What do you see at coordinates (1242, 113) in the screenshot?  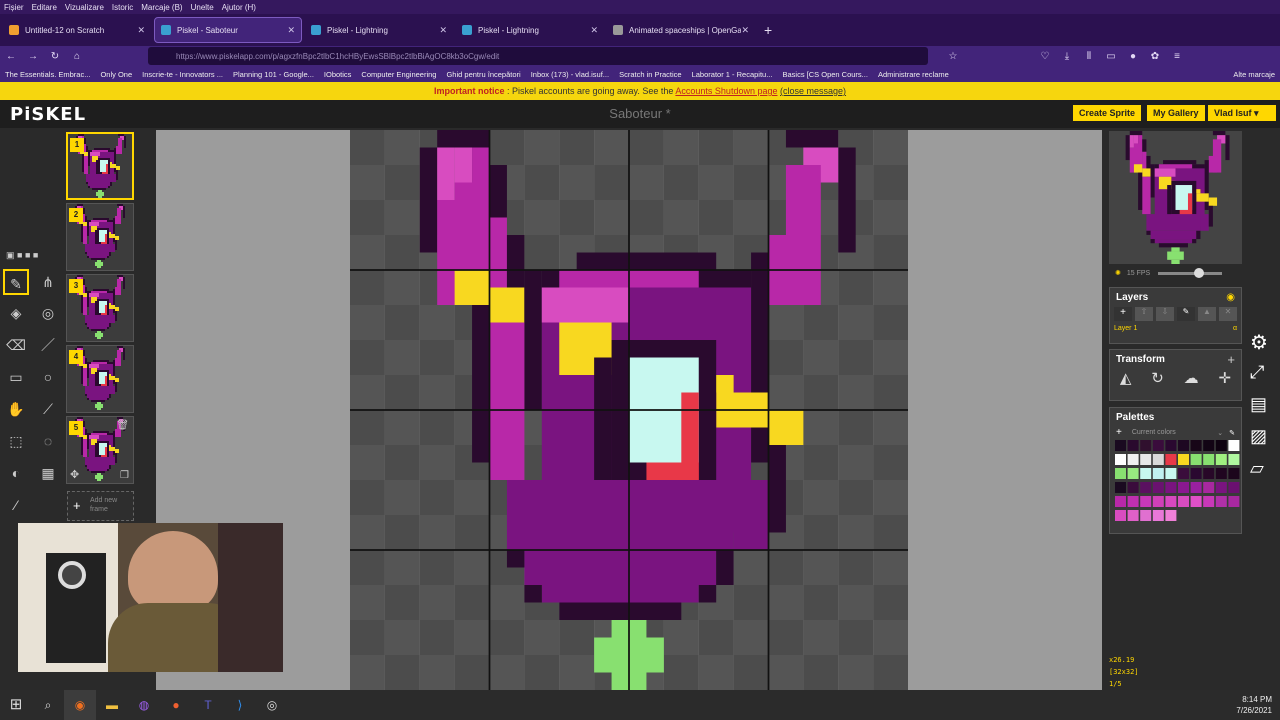 I see `user-menu-button: Vlad Isuf ▾` at bounding box center [1242, 113].